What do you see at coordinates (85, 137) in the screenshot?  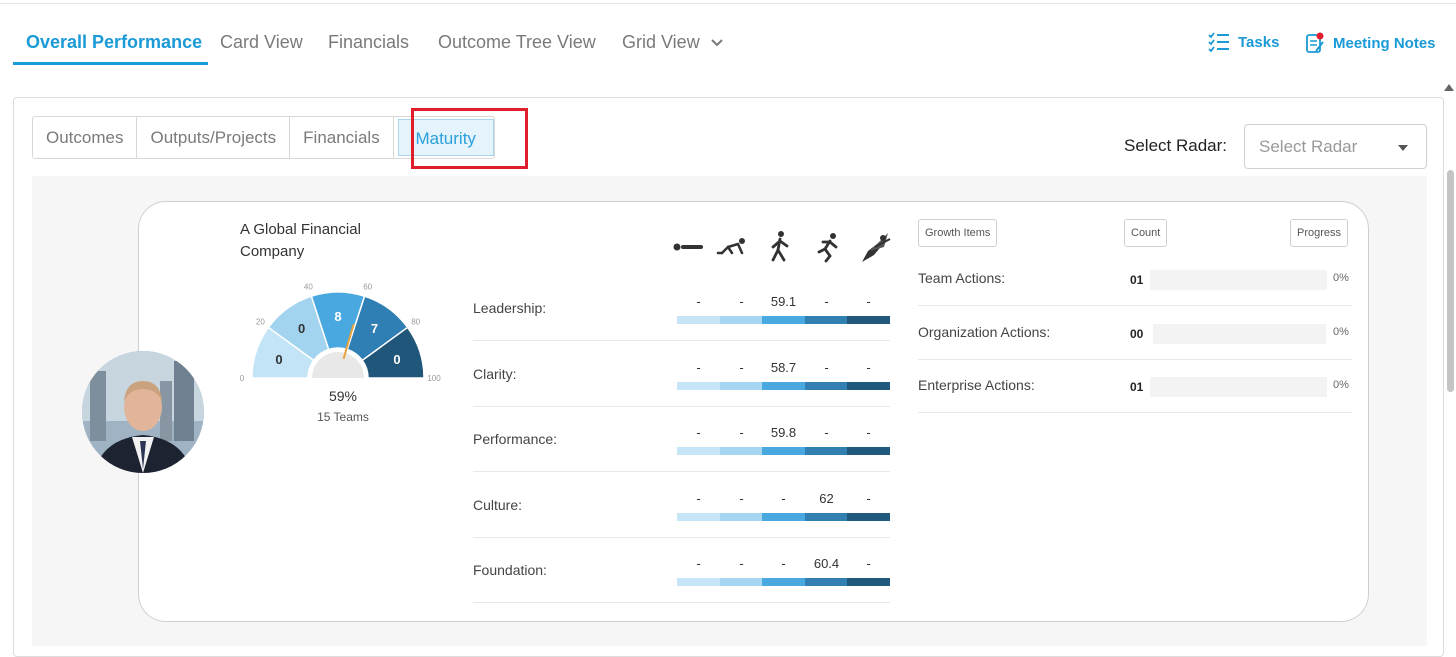 I see `subtab-outcomes: Outcomes` at bounding box center [85, 137].